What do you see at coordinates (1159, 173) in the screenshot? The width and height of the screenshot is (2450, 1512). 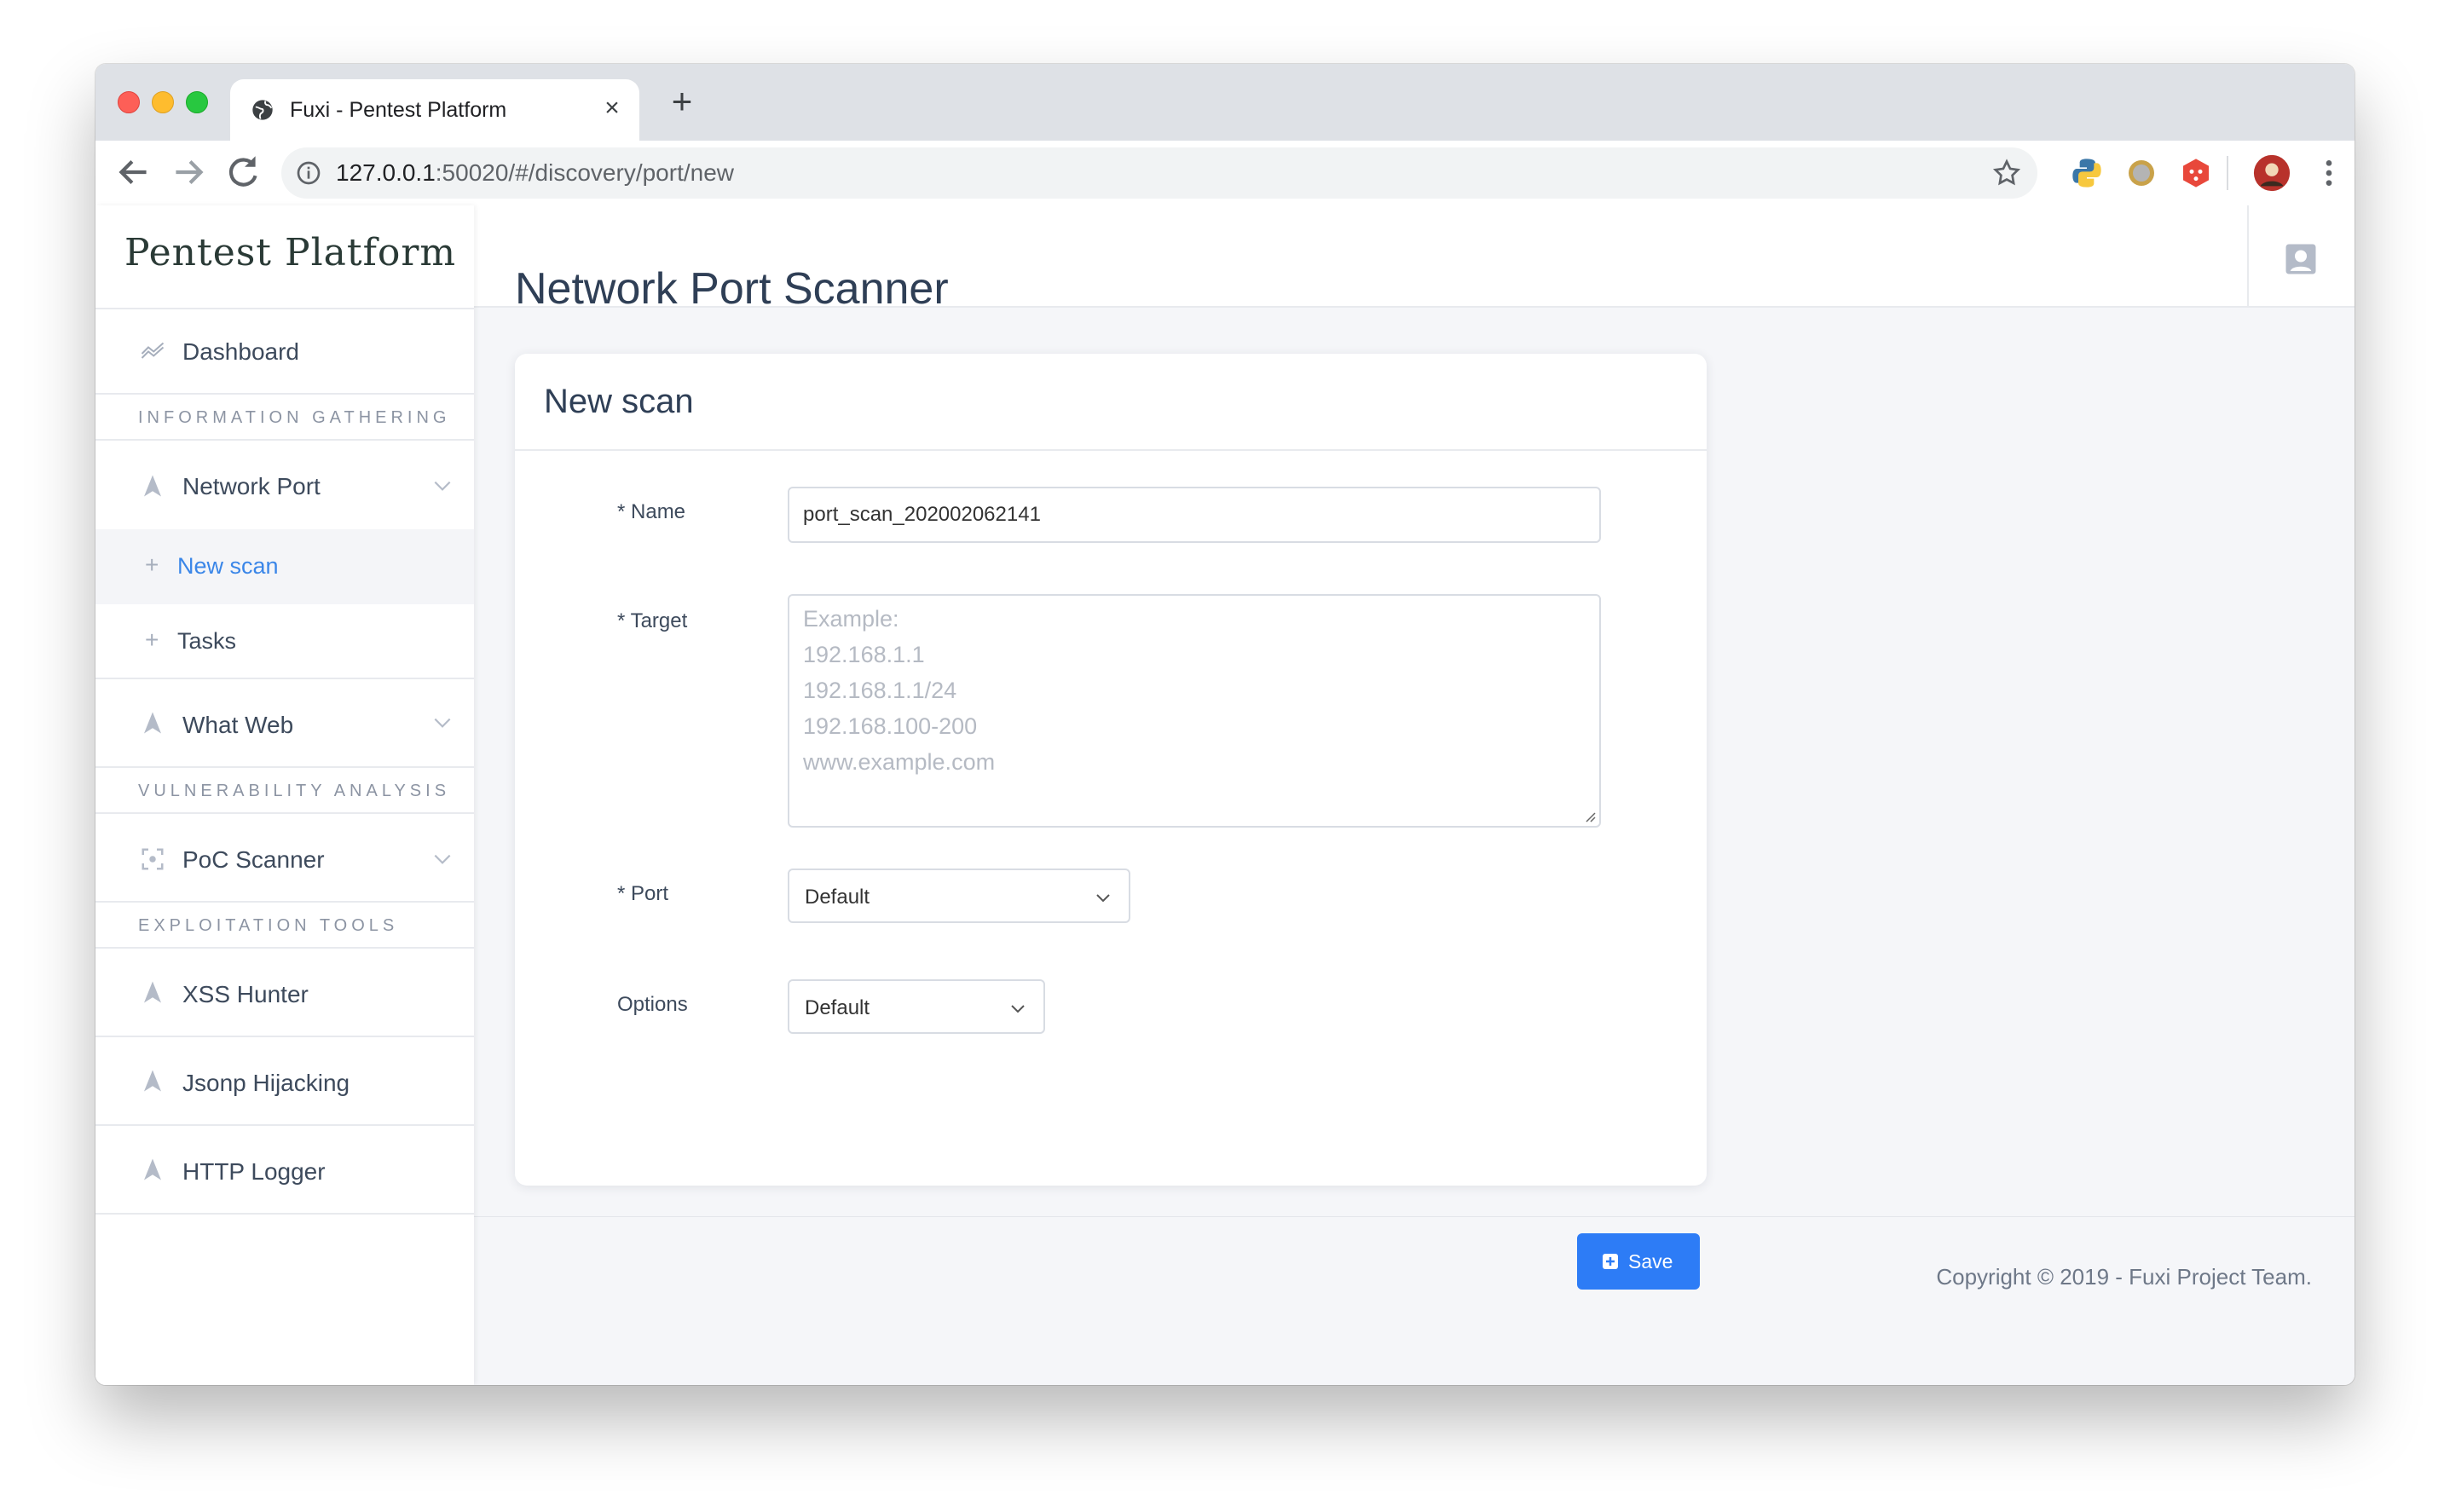 I see `address-bar: 127.0.0.1:50020/#/discovery/port/new` at bounding box center [1159, 173].